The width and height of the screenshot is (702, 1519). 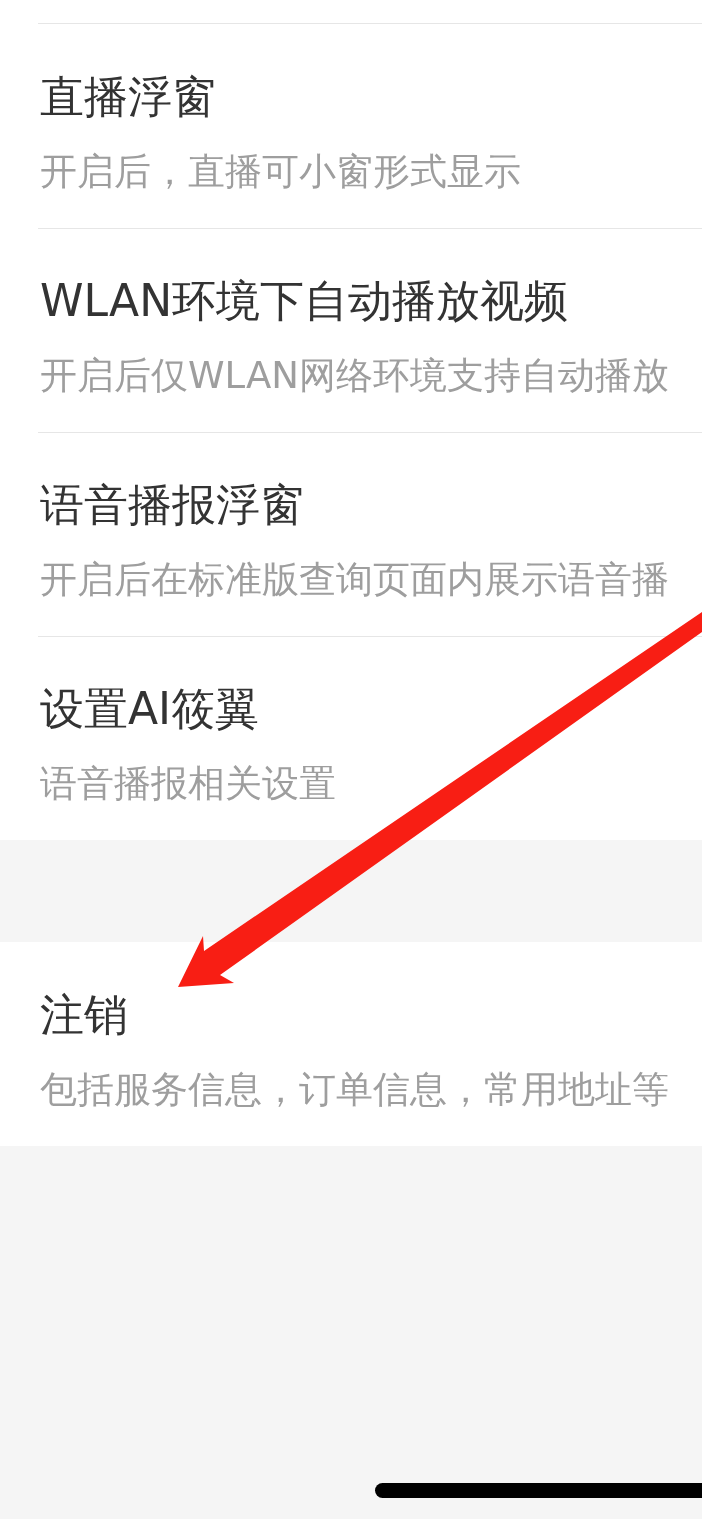 What do you see at coordinates (355, 376) in the screenshot?
I see `setting-description: 开启后仅WLAN网络环境支持自动播放` at bounding box center [355, 376].